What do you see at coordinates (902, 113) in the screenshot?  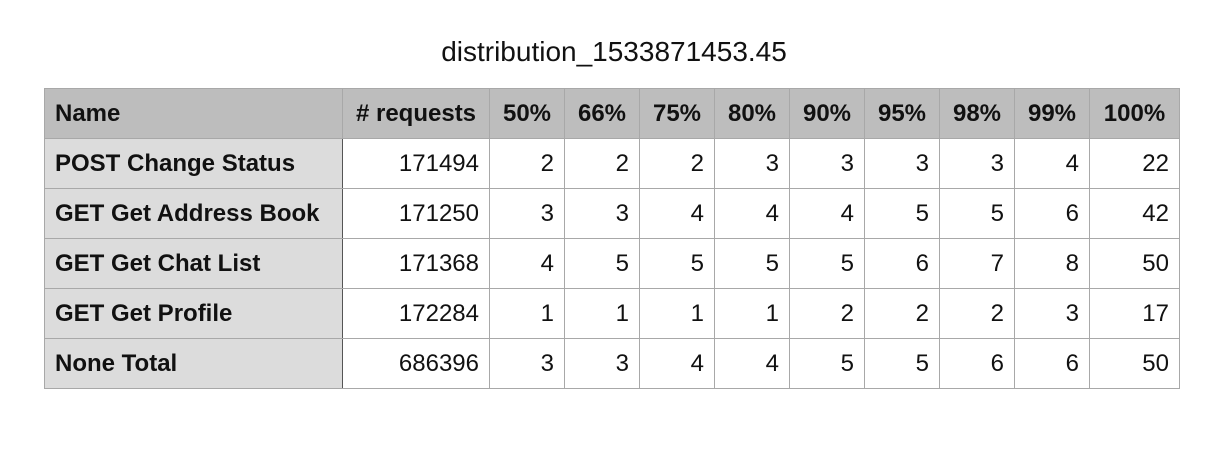 I see `column-header-p95: 95%` at bounding box center [902, 113].